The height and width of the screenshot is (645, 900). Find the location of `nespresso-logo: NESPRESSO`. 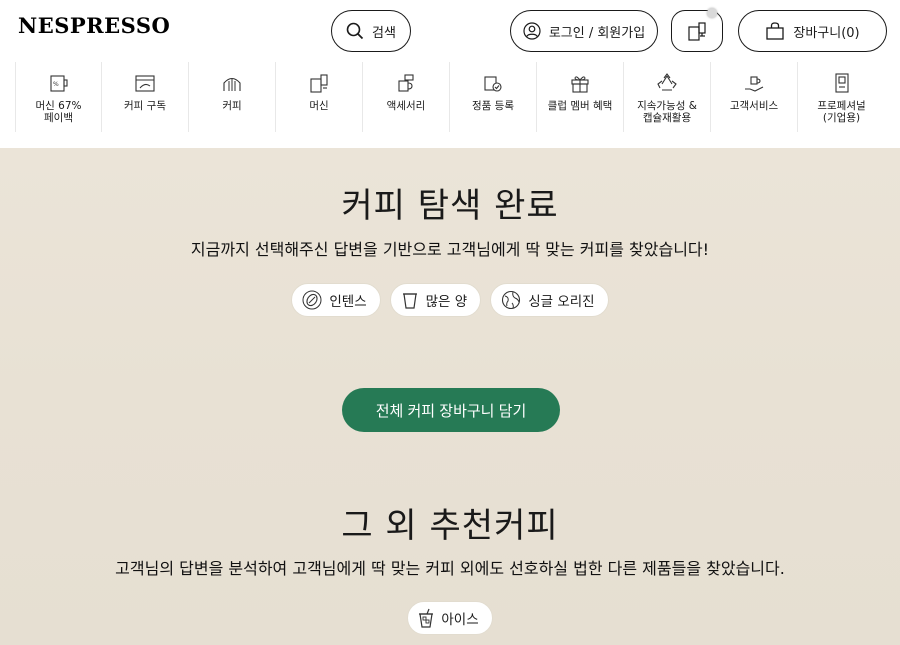

nespresso-logo: NESPRESSO is located at coordinates (94, 25).